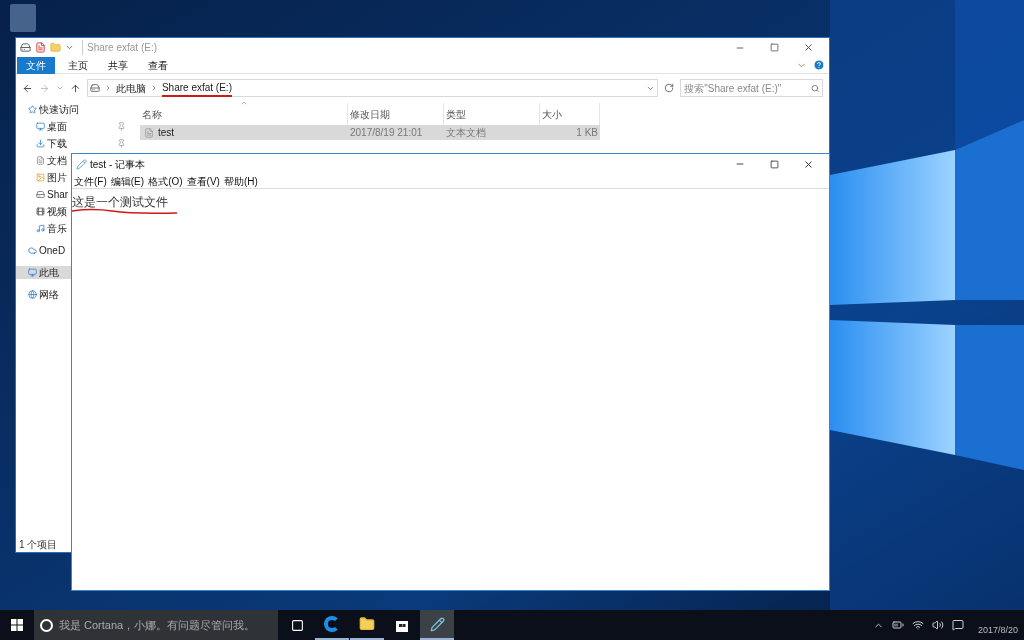 This screenshot has height=640, width=1024. Describe the element at coordinates (27, 88) in the screenshot. I see `back-icon` at that location.